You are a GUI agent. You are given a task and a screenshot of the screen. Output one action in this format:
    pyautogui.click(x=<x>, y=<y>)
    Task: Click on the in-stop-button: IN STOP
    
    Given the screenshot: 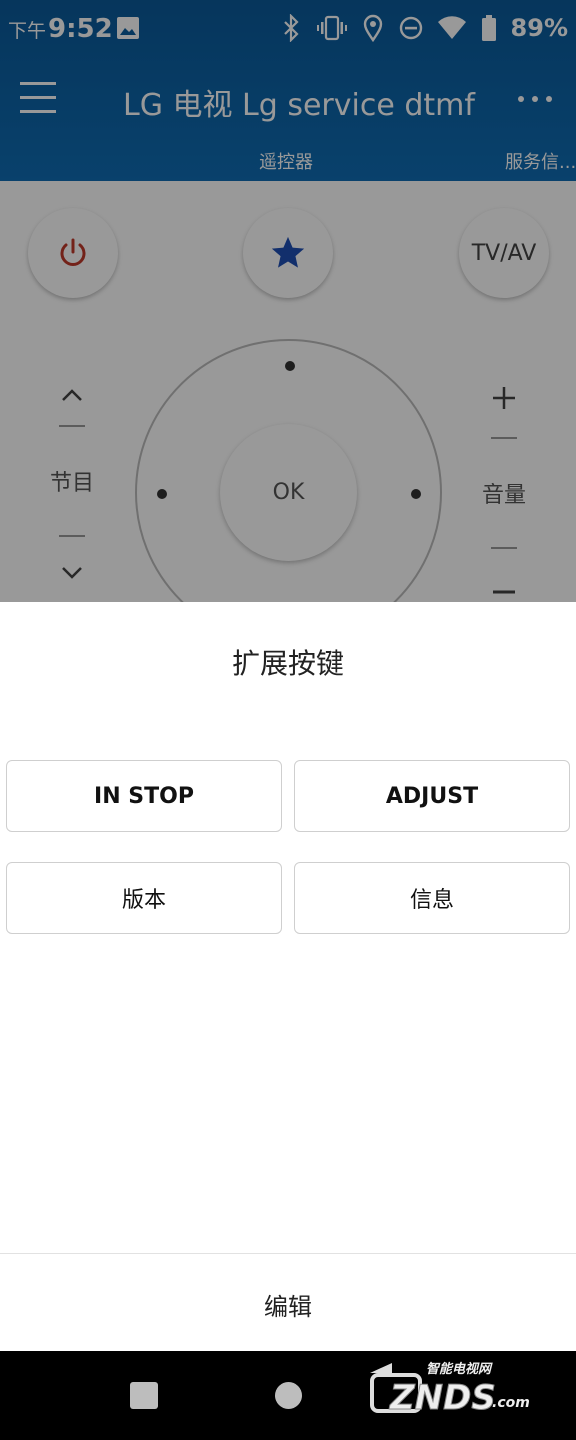 What is the action you would take?
    pyautogui.click(x=144, y=796)
    